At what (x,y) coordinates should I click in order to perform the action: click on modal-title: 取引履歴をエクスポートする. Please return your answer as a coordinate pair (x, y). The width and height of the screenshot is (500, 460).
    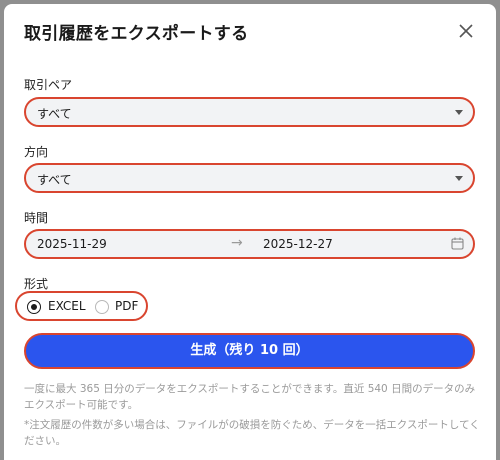
    Looking at the image, I should click on (136, 34).